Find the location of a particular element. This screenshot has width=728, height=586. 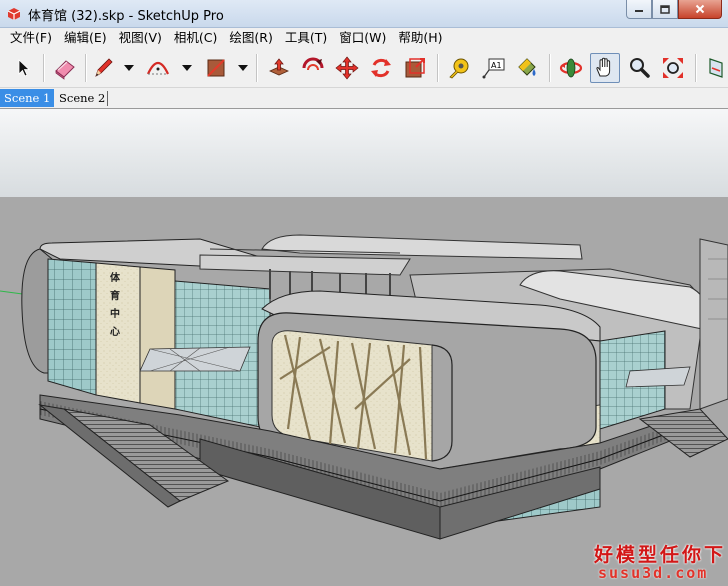

tape-measure-icon is located at coordinates (459, 68).